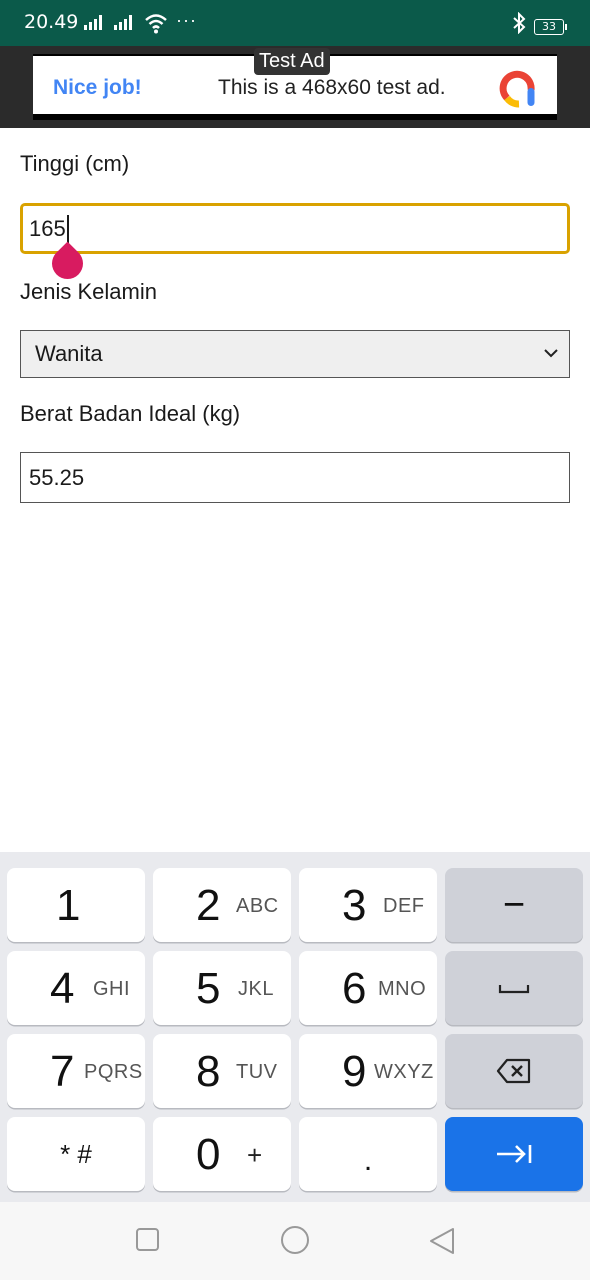  I want to click on key-backspace, so click(514, 1071).